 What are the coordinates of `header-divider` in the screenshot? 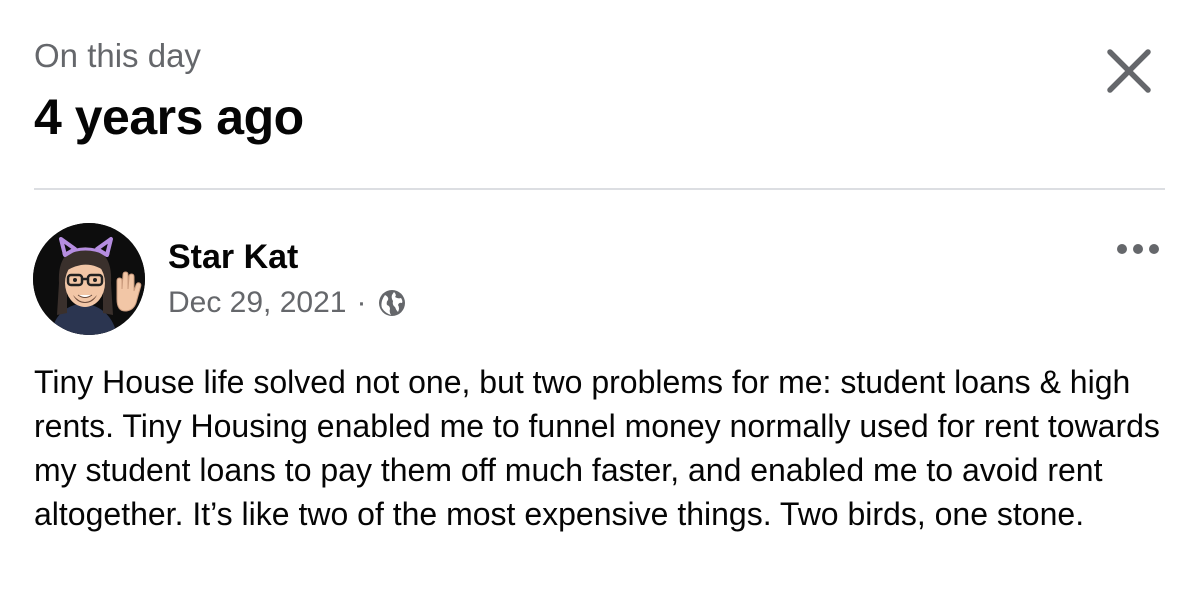 It's located at (599, 189).